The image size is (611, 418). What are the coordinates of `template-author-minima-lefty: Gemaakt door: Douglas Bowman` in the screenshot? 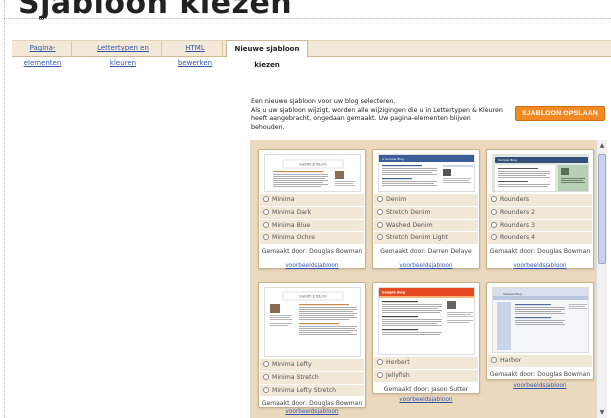 It's located at (312, 403).